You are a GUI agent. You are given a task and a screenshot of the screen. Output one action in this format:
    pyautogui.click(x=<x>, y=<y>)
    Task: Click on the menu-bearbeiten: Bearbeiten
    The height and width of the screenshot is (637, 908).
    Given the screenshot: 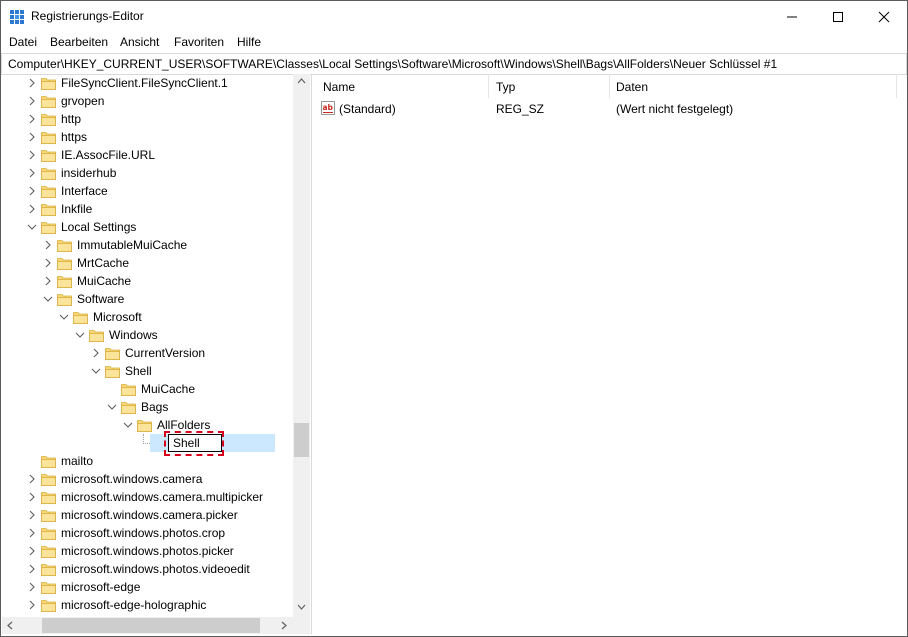 What is the action you would take?
    pyautogui.click(x=79, y=42)
    